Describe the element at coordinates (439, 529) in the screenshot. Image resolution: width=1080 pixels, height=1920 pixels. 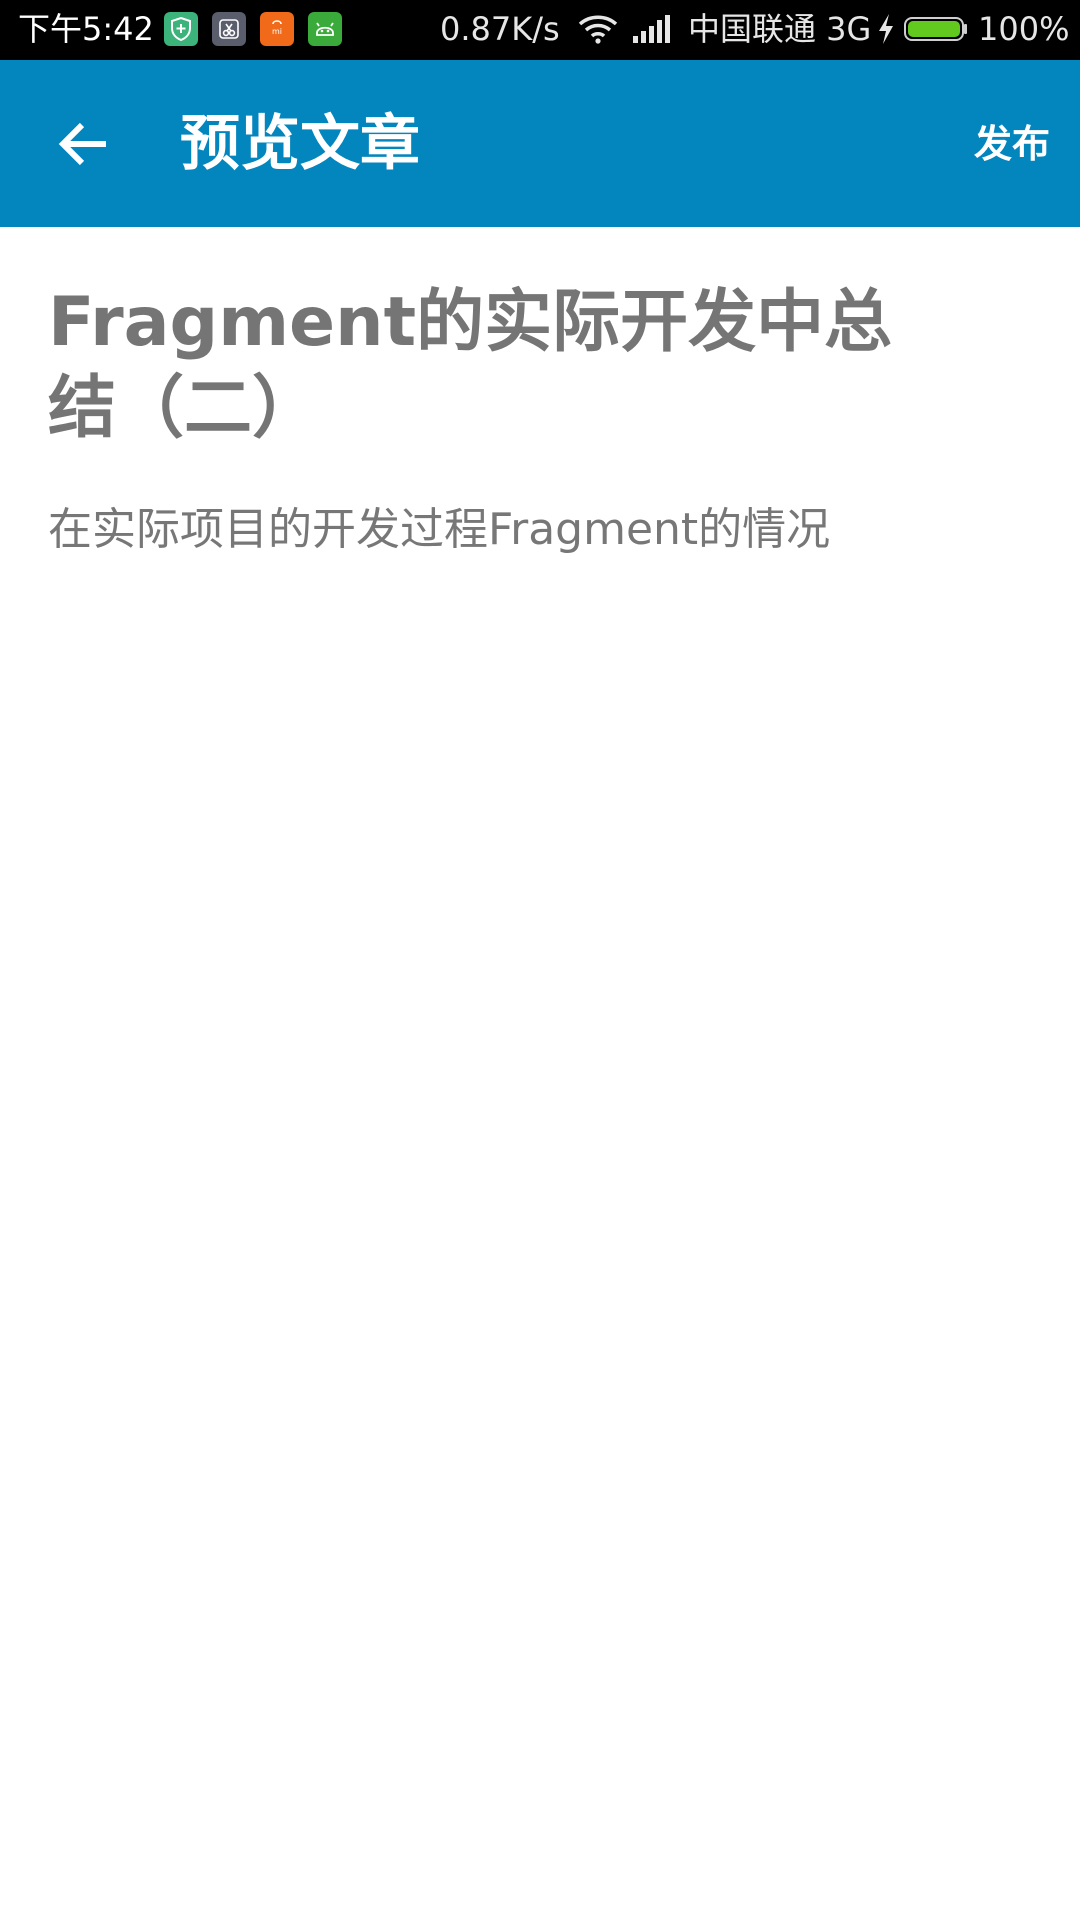
I see `article-summary: 在实际项目的开发过程Fragment的情况` at that location.